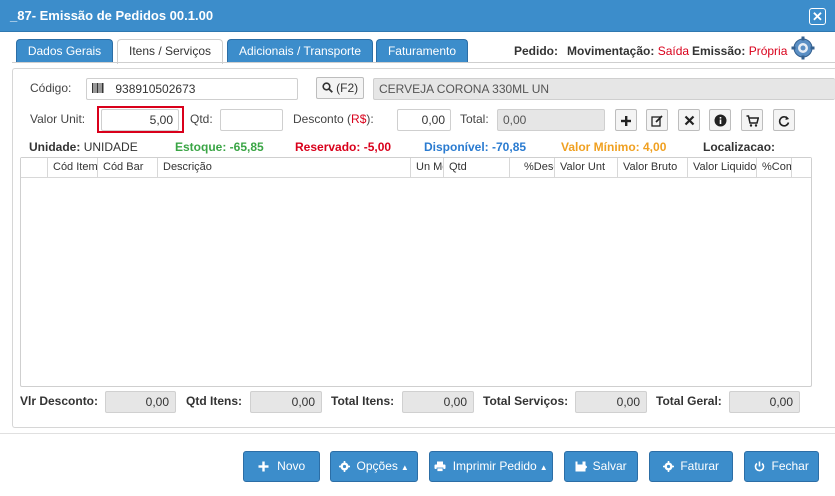 The image size is (835, 496). I want to click on localizacao-info: Localizacao:, so click(739, 147).